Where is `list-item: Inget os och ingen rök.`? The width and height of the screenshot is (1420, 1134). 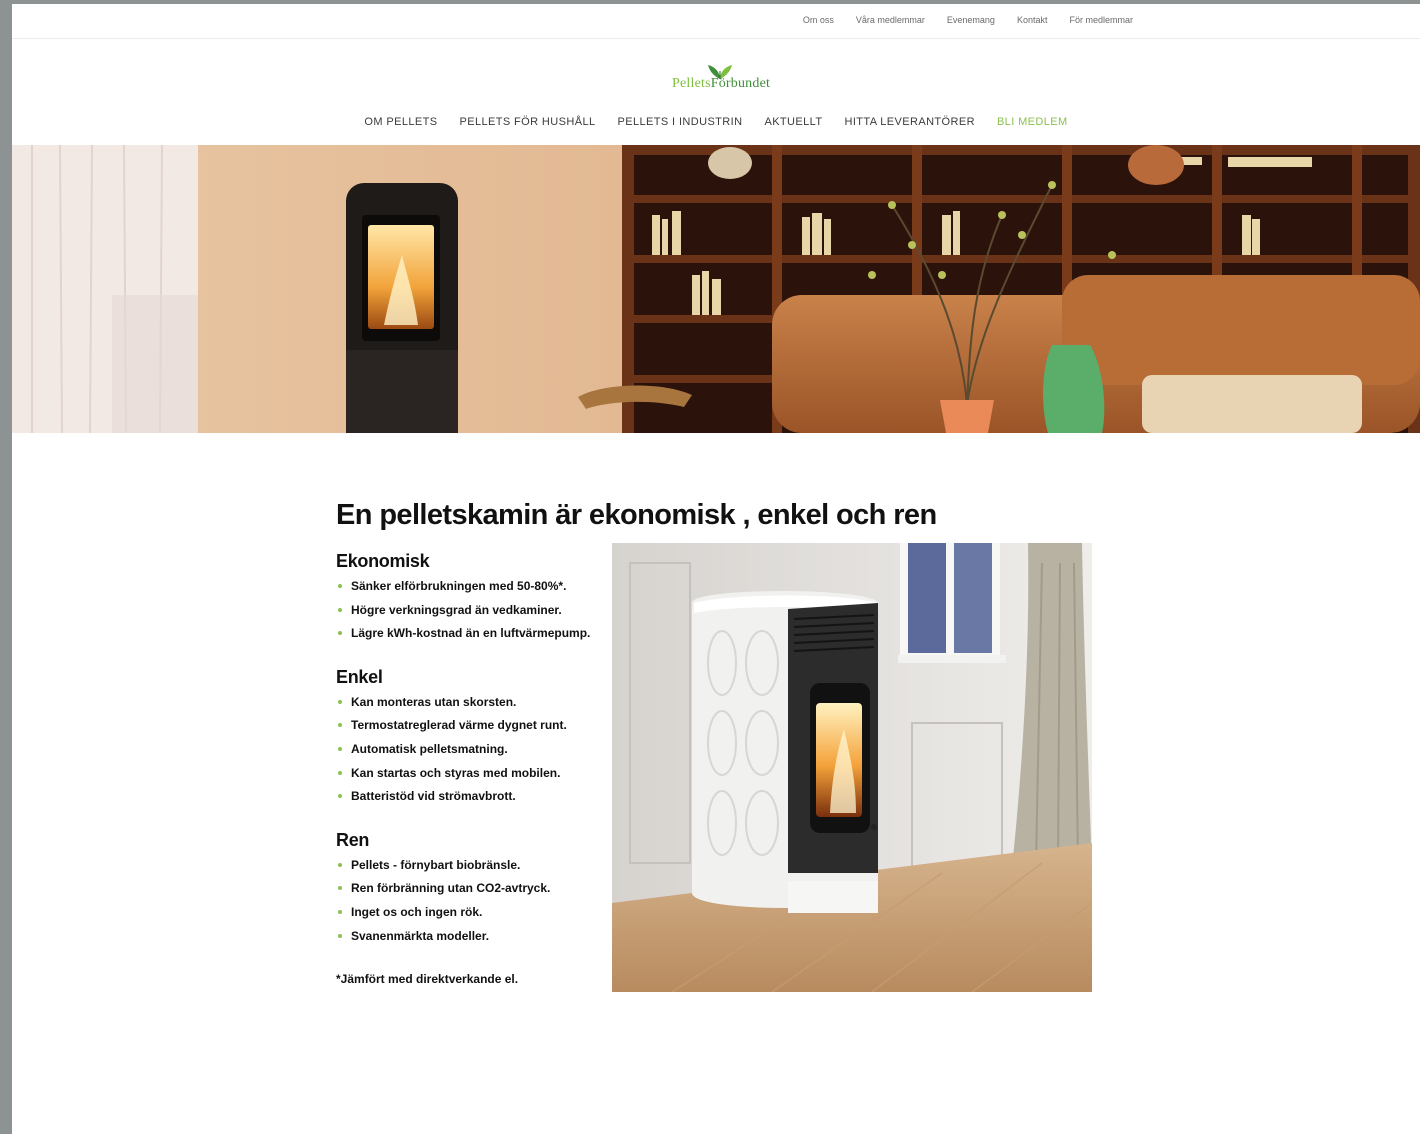
list-item: Inget os och ingen rök. is located at coordinates (471, 916).